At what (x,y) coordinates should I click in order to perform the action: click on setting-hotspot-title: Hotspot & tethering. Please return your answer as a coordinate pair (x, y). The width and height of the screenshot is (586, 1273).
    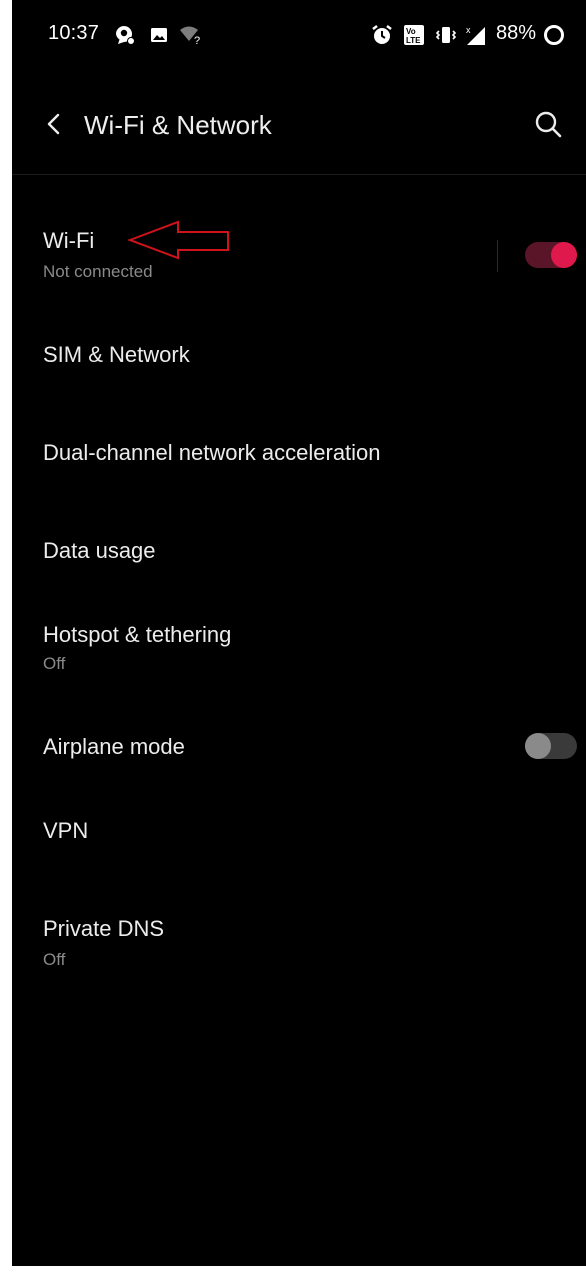
    Looking at the image, I should click on (137, 634).